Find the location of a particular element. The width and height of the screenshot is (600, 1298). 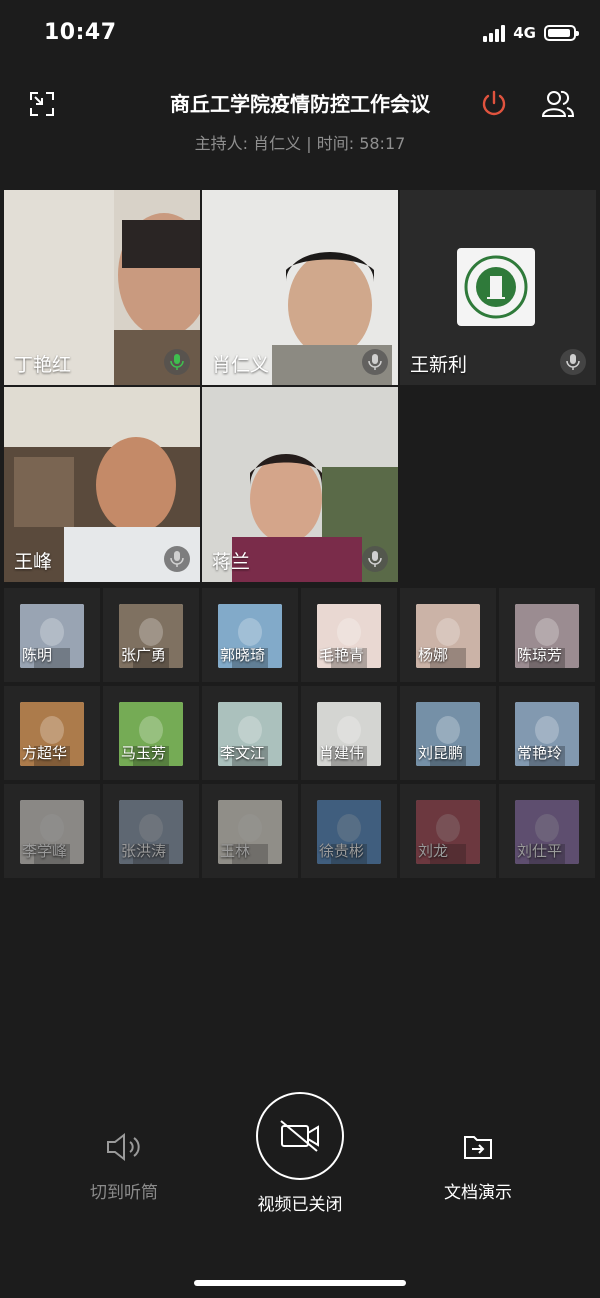

network-type: 4G is located at coordinates (524, 33).